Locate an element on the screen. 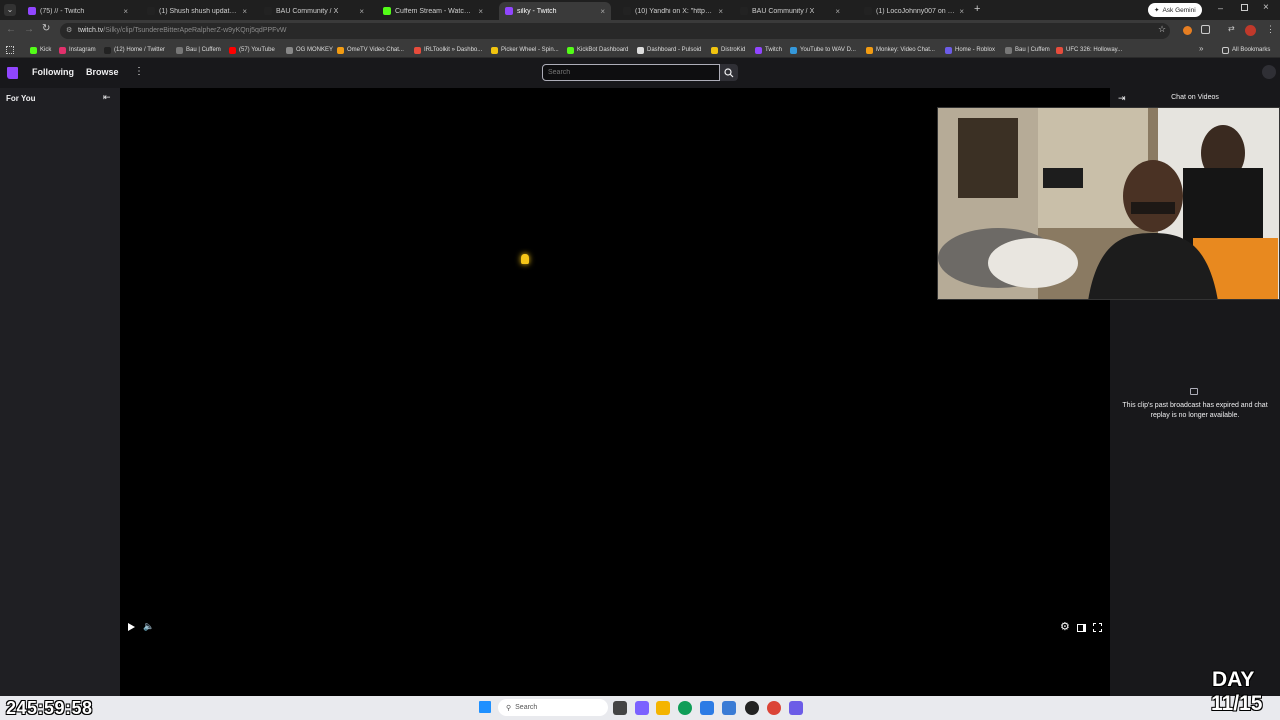  browser-tab: Cuffem Stream - Watch Live on × is located at coordinates (433, 11).